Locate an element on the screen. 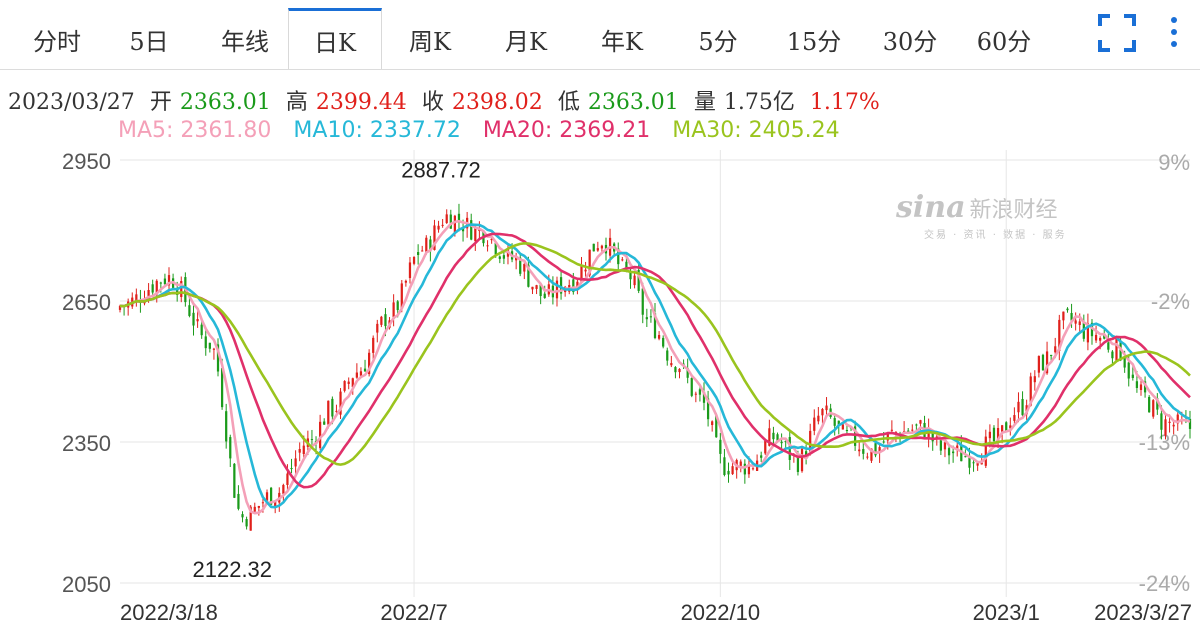  pct-tick-label: -24% is located at coordinates (1164, 583).